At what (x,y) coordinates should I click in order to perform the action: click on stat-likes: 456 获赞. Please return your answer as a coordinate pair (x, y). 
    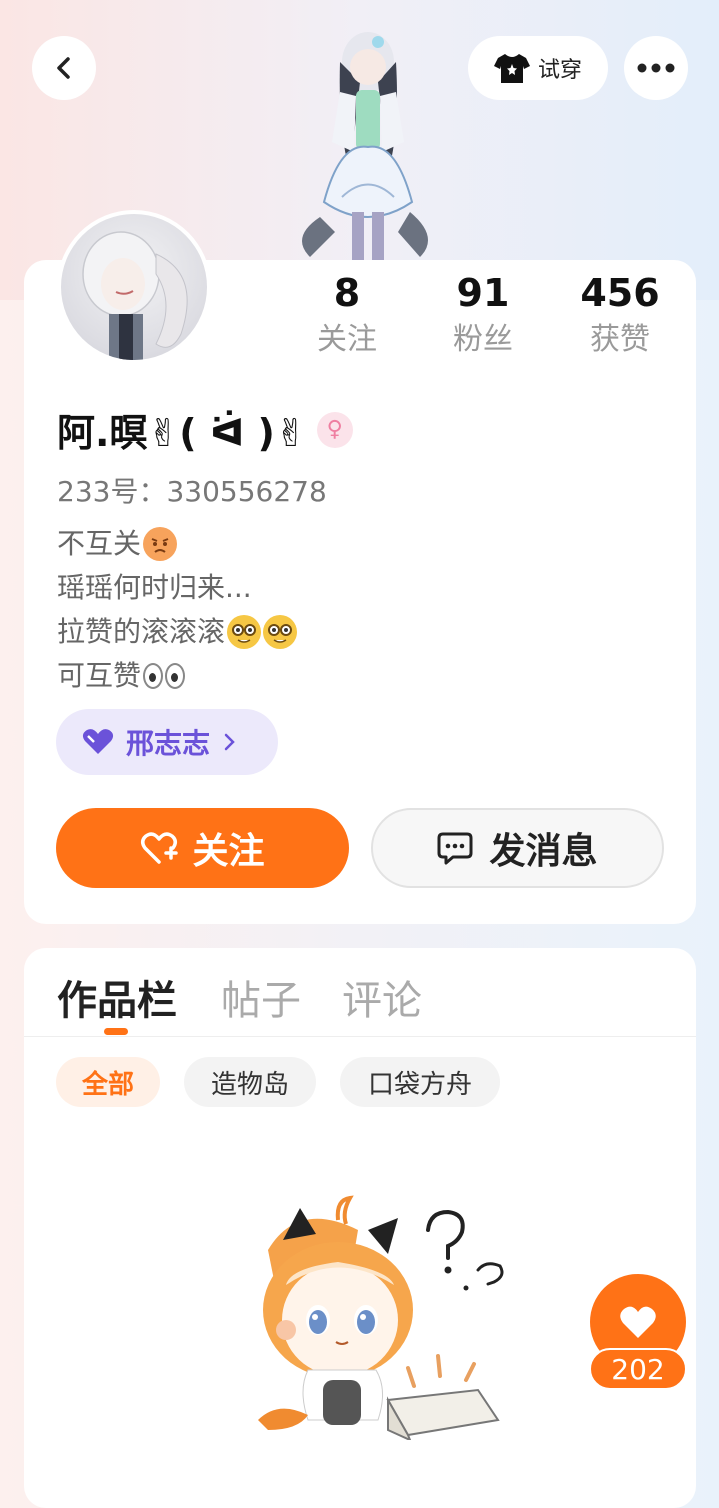
    Looking at the image, I should click on (620, 315).